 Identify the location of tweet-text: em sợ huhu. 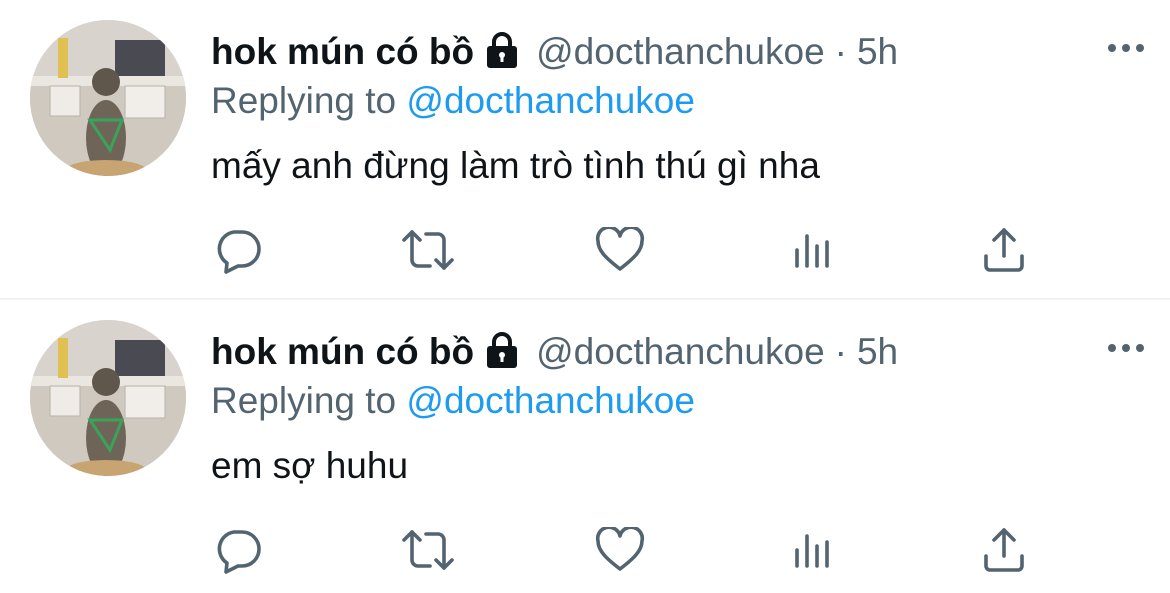
(310, 465).